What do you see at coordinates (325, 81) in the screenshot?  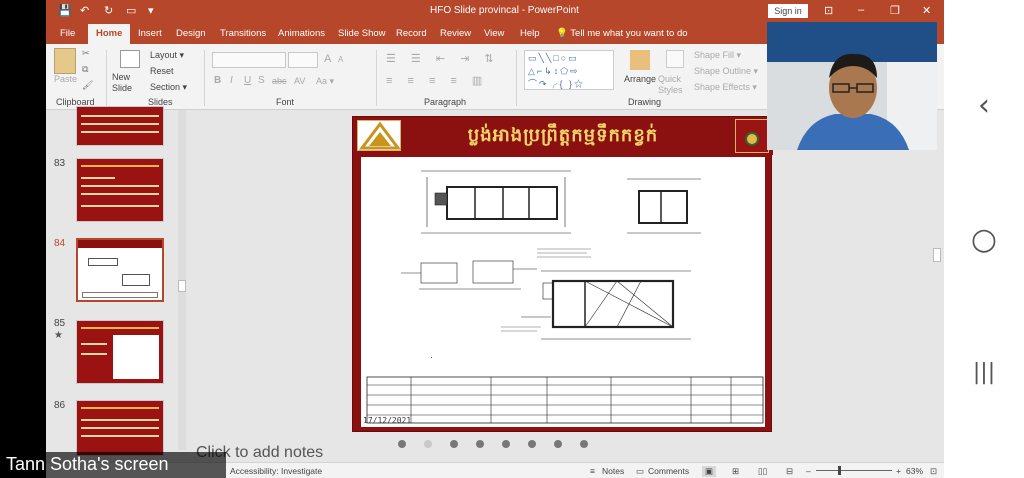 I see `change-case-button: Aa ▾` at bounding box center [325, 81].